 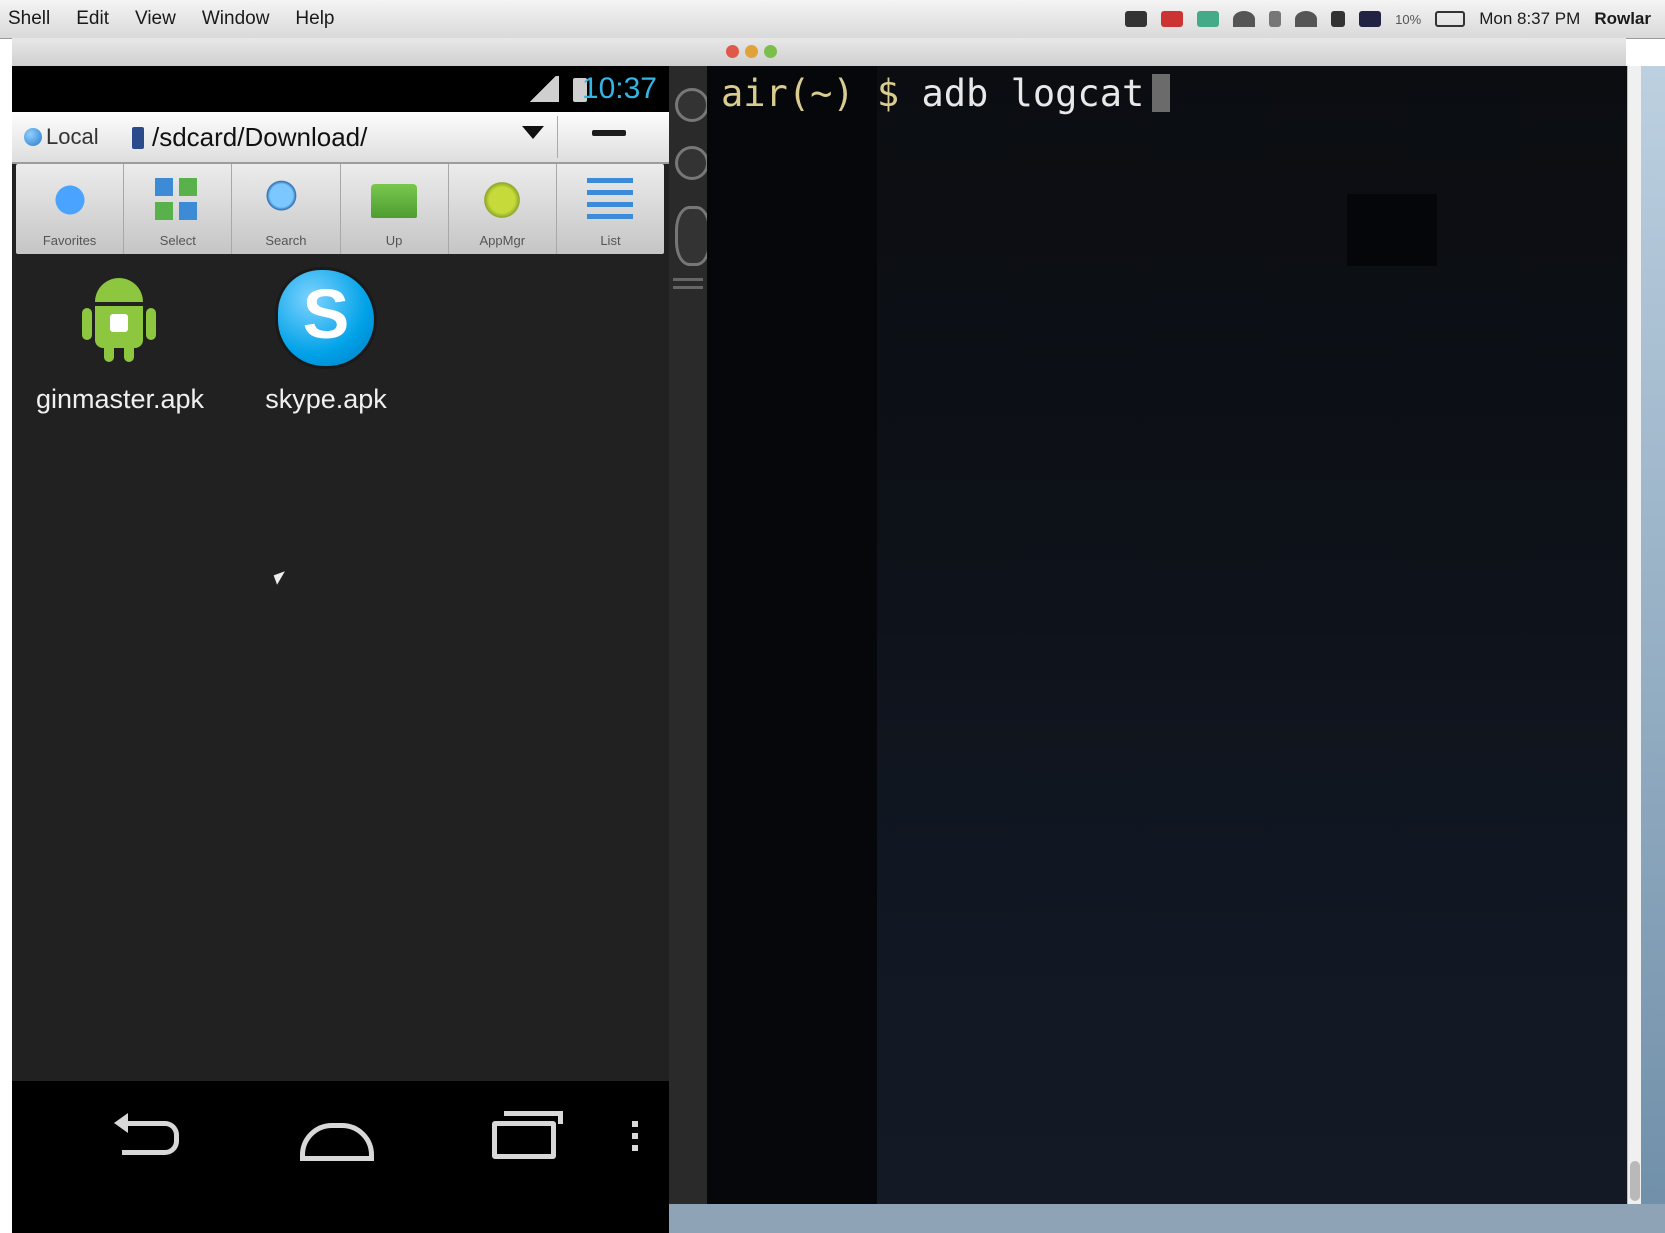 I want to click on bluetooth-icon, so click(x=1275, y=19).